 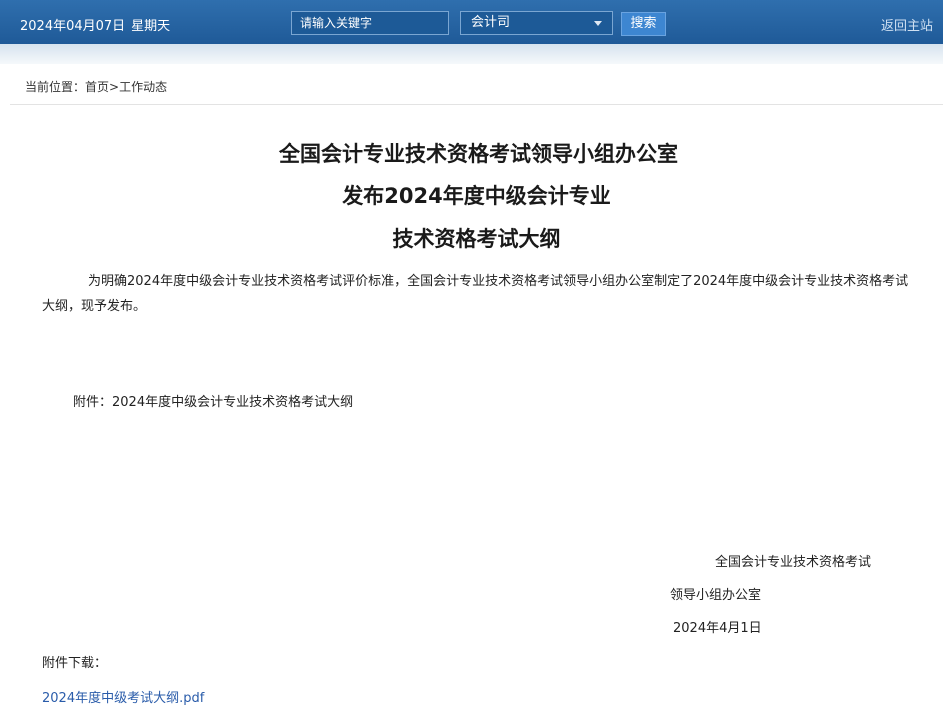 I want to click on department-select: 会计司, so click(x=536, y=23).